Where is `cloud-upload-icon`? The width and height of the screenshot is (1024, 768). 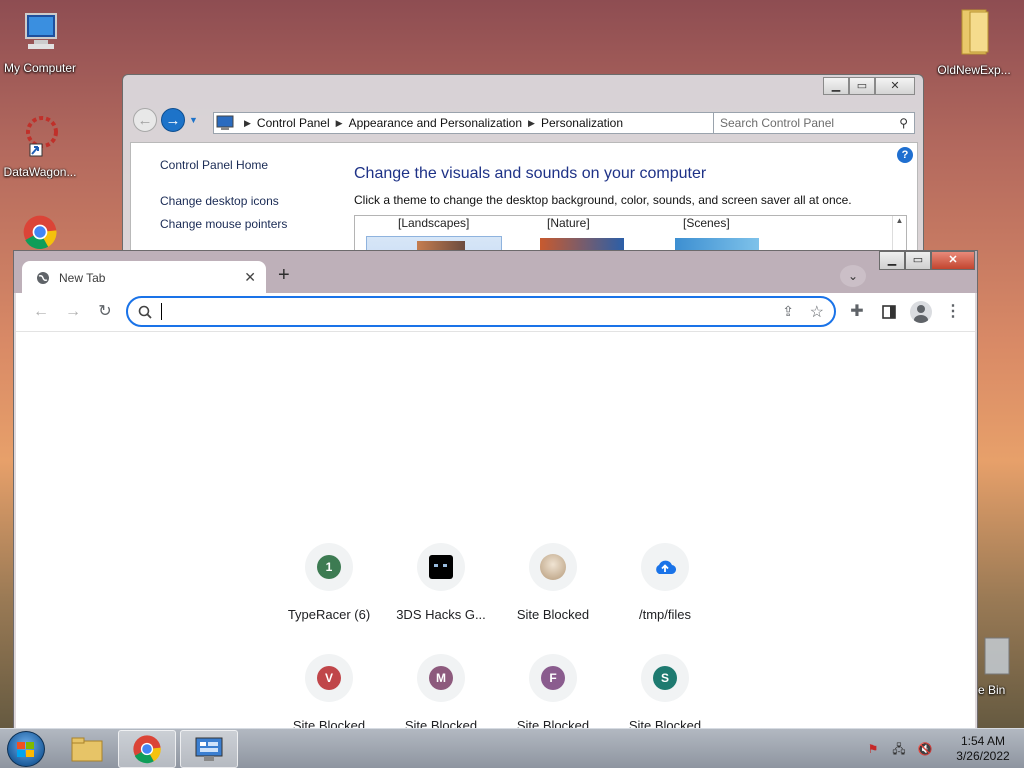
cloud-upload-icon is located at coordinates (666, 567).